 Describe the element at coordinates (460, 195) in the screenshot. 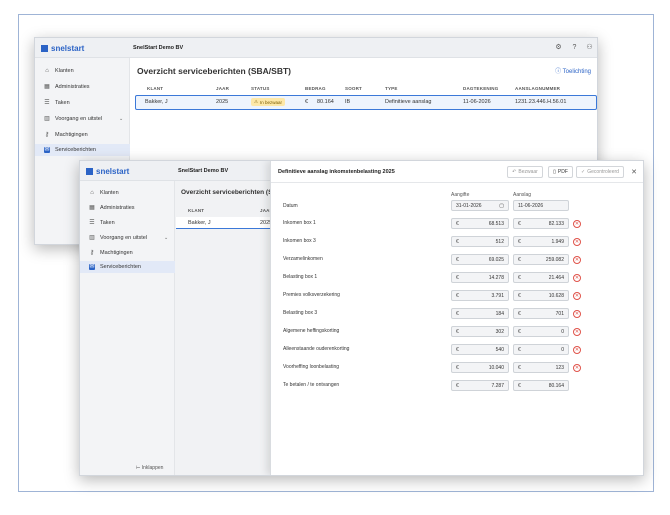

I see `column-header-aangifte: Aangifte` at that location.